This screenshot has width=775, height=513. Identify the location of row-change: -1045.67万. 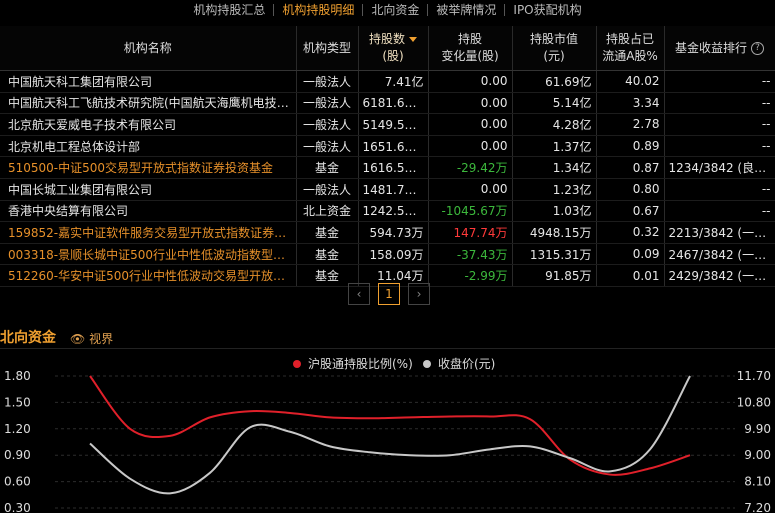
(470, 211).